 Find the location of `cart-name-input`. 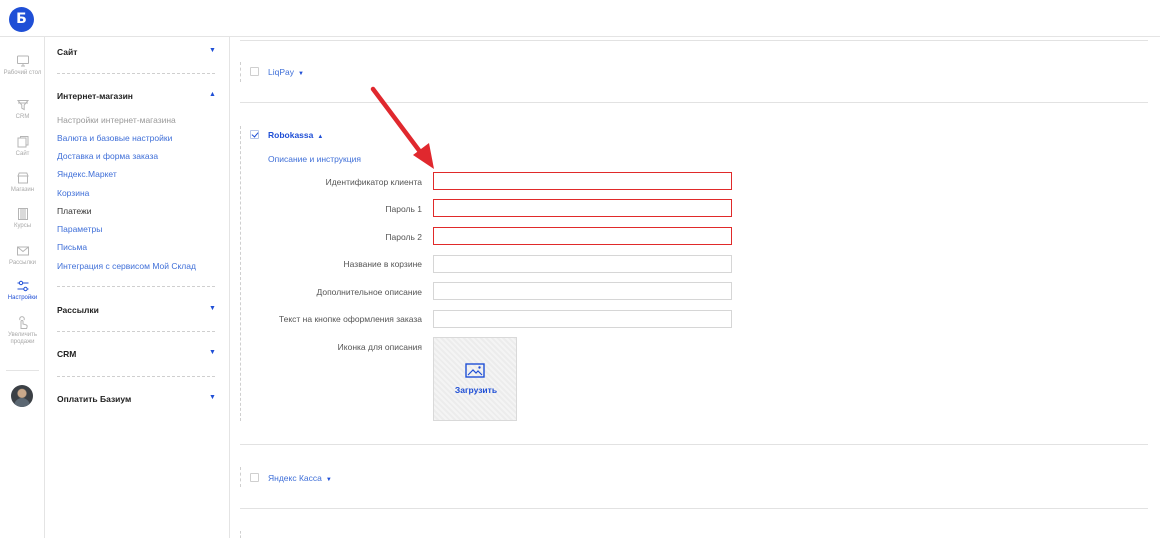

cart-name-input is located at coordinates (582, 264).